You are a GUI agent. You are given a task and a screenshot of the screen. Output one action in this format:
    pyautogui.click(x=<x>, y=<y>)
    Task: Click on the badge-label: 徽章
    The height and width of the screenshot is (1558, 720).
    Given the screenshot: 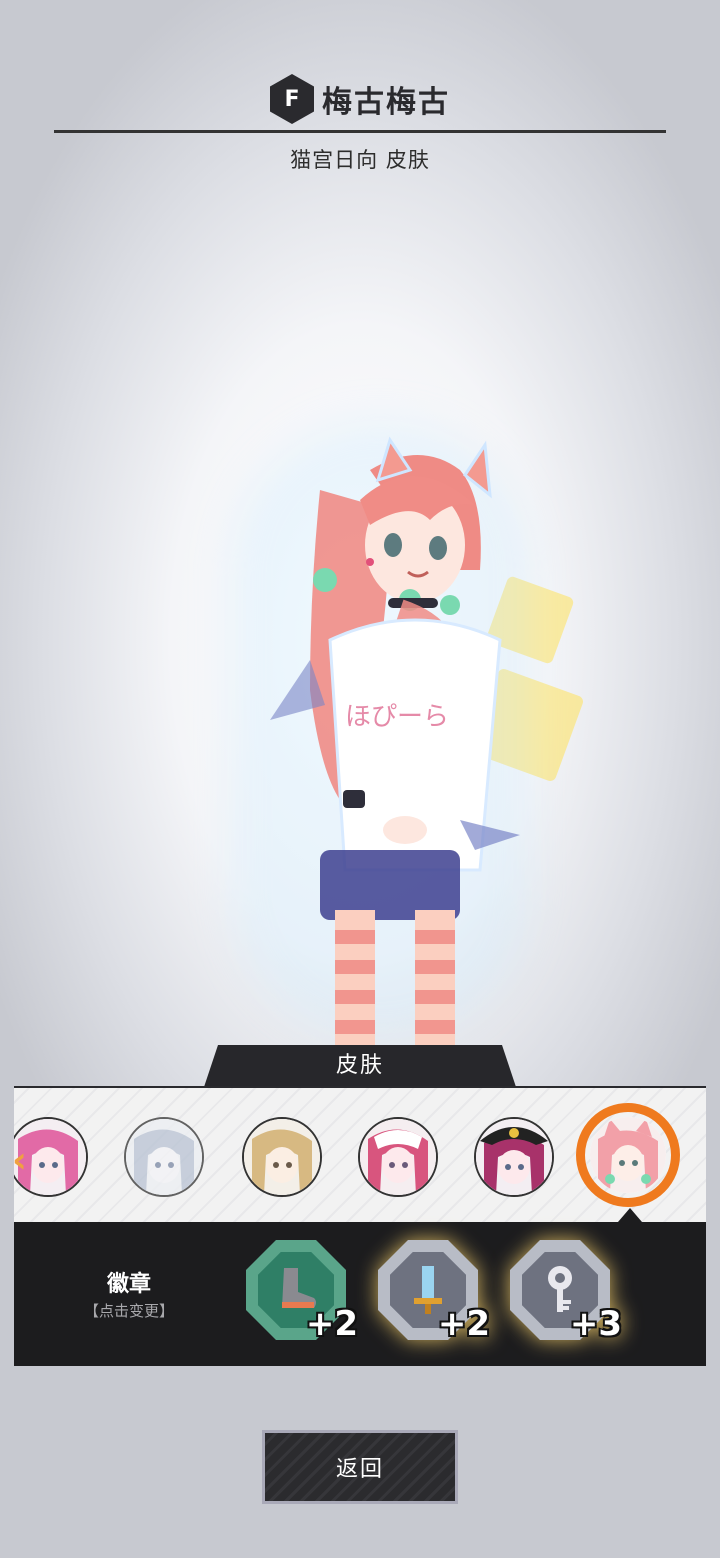 What is the action you would take?
    pyautogui.click(x=128, y=1284)
    